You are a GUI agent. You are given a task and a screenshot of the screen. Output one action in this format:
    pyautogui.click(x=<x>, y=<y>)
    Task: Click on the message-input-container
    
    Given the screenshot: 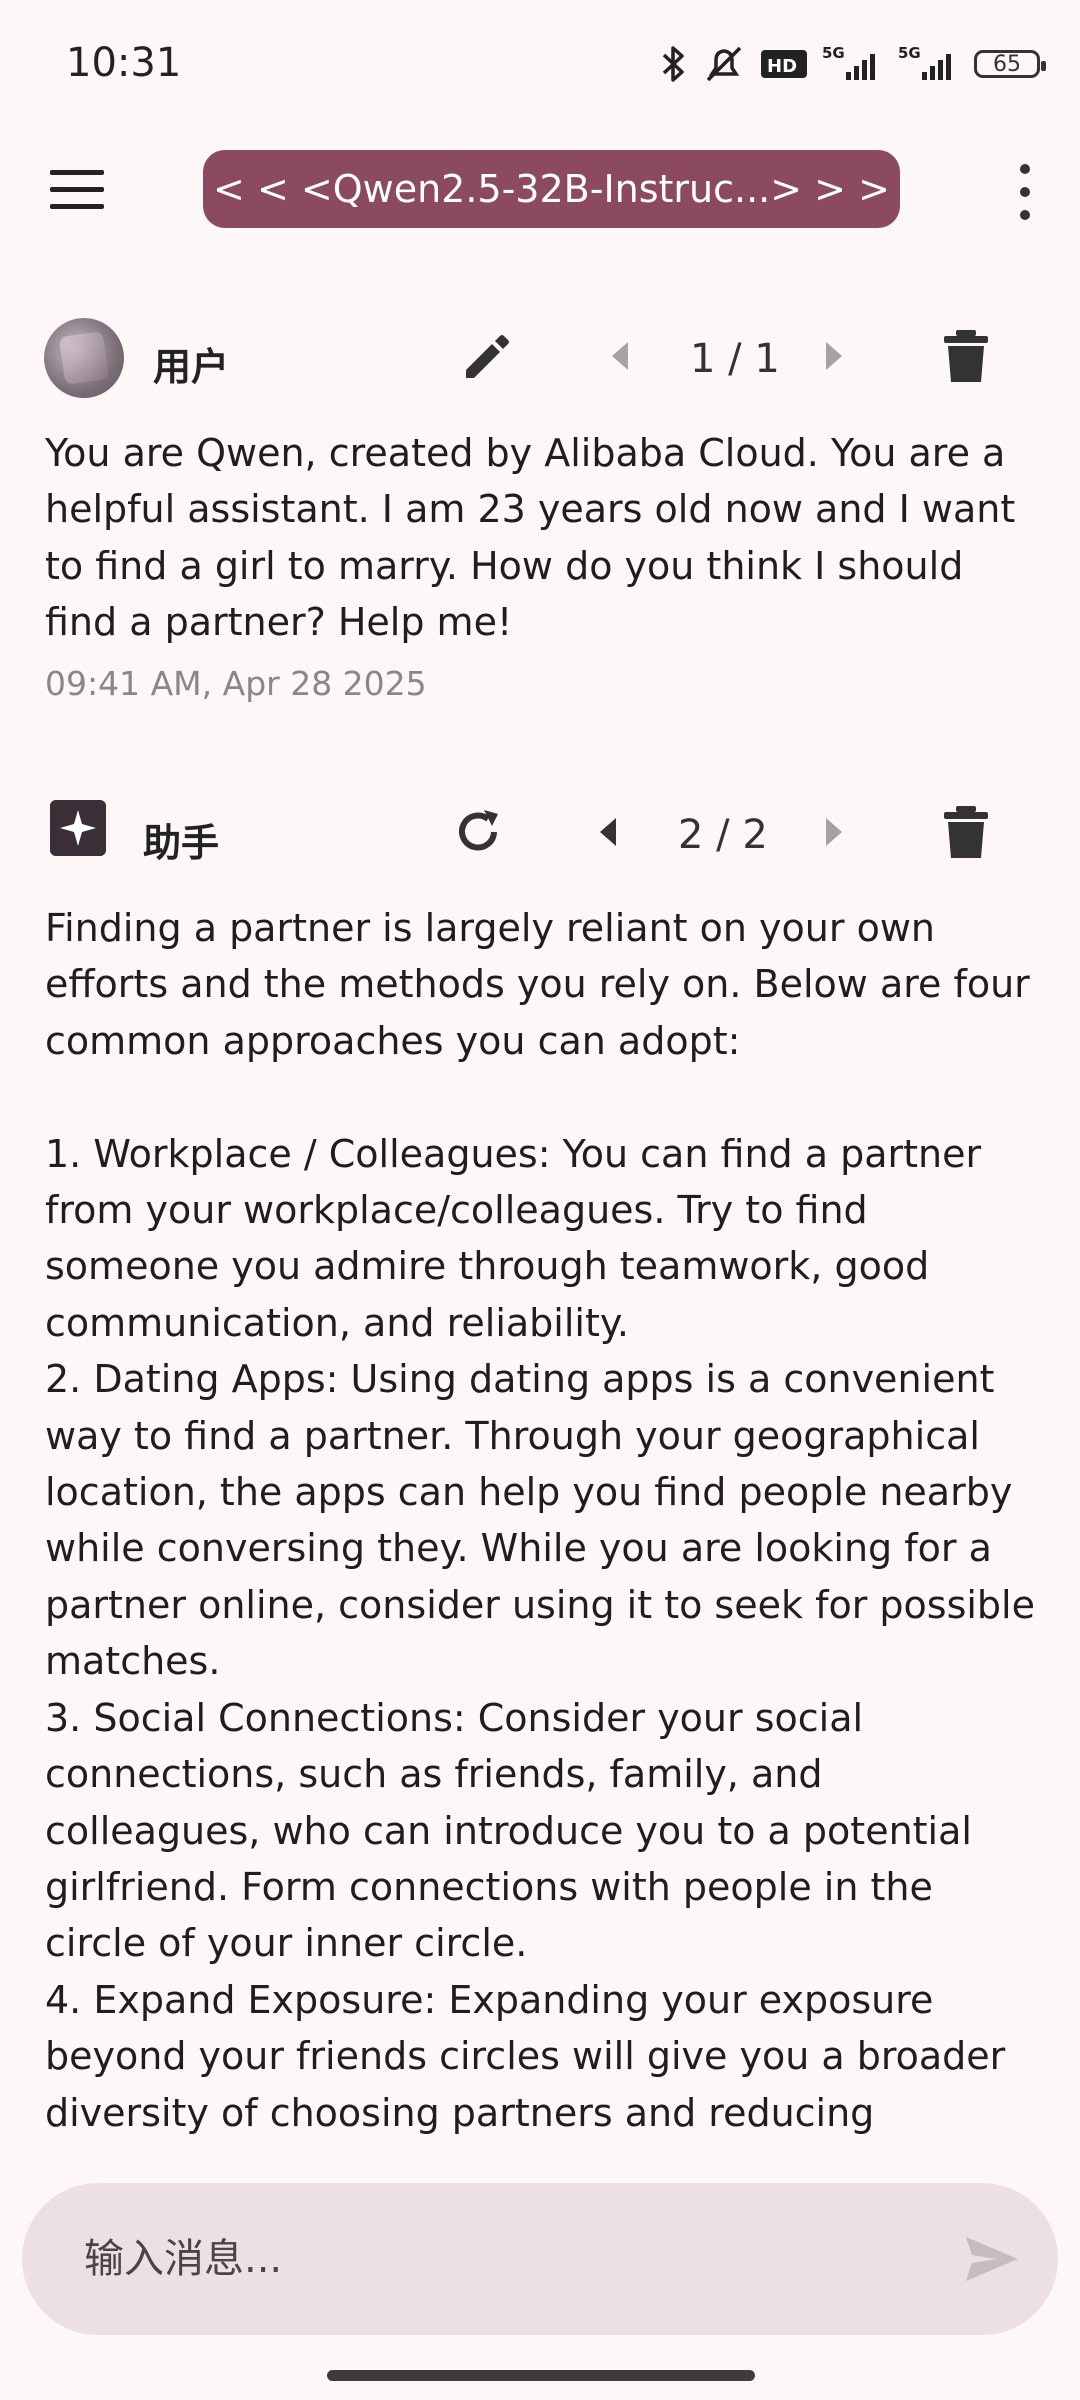 What is the action you would take?
    pyautogui.click(x=540, y=2259)
    